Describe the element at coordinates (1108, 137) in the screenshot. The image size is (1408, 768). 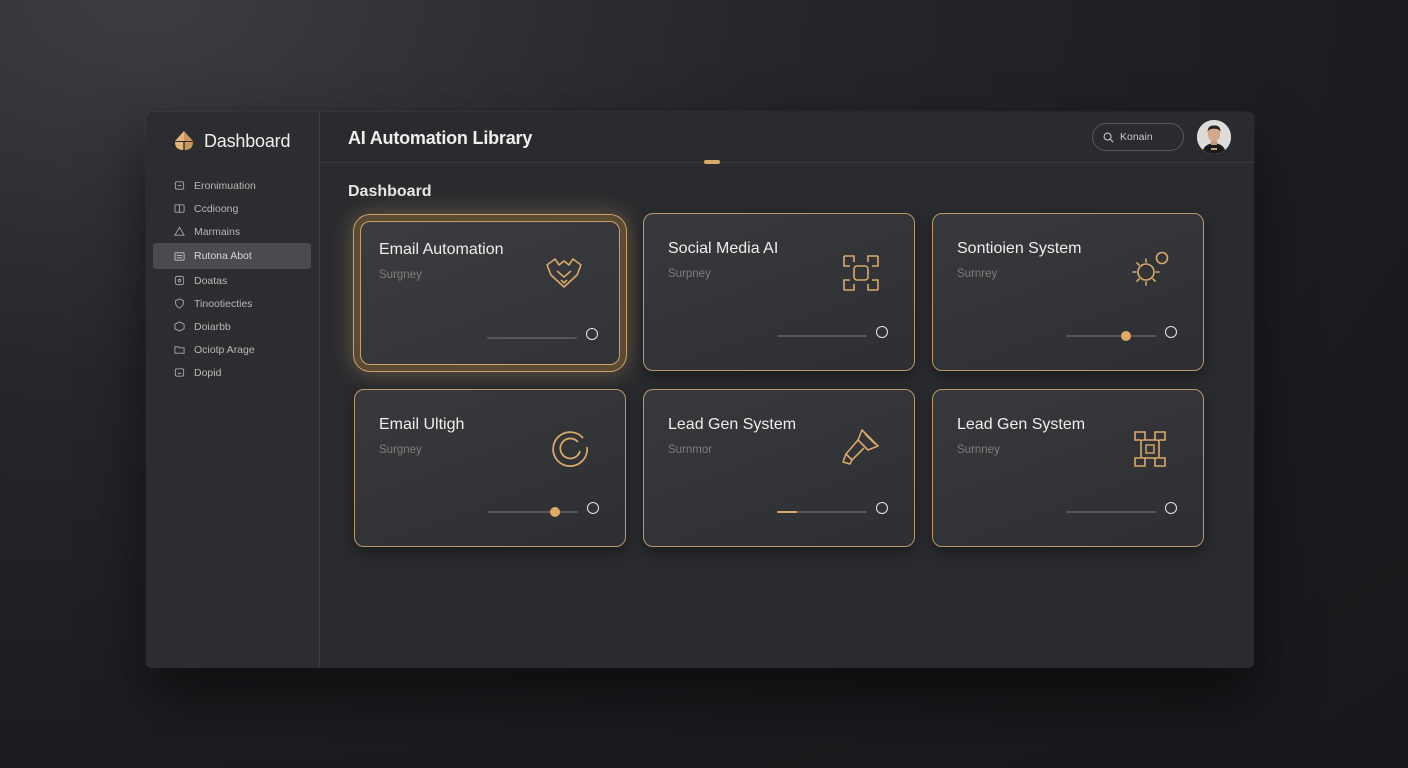
I see `search-icon` at that location.